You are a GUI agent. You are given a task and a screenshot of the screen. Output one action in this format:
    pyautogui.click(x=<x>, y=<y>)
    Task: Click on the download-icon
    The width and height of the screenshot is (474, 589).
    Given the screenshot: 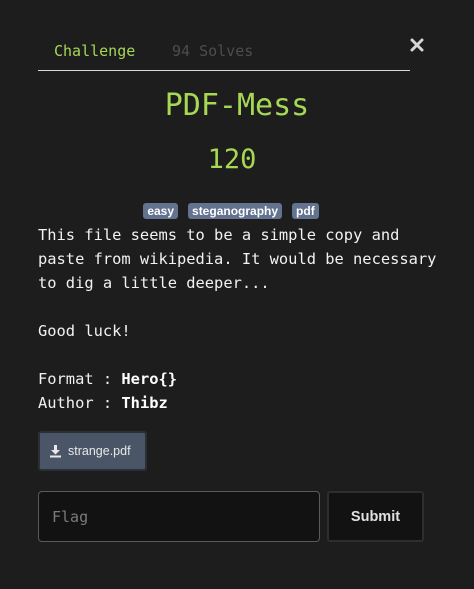 What is the action you would take?
    pyautogui.click(x=55, y=451)
    